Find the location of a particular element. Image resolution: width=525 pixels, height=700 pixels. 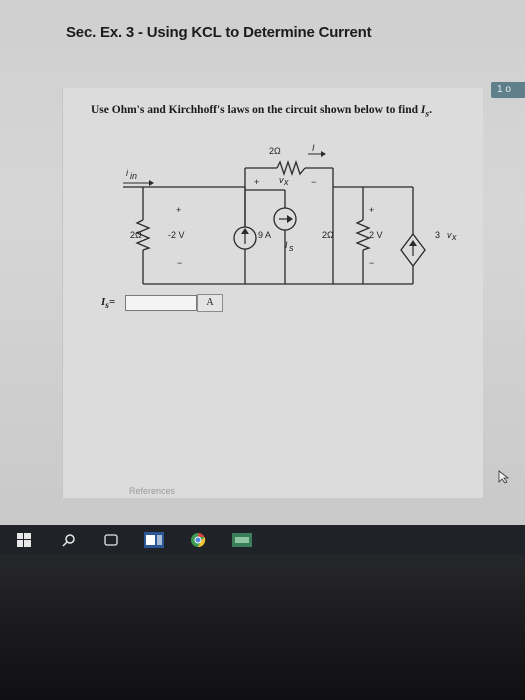

top-resistor-label: 2Ω is located at coordinates (275, 151).